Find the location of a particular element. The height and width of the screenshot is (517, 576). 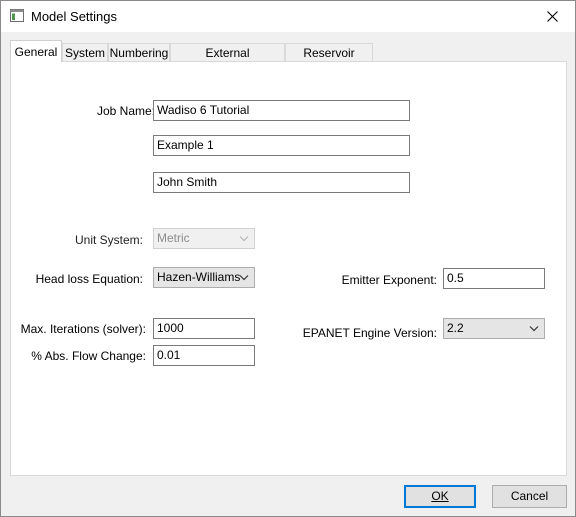

emitter-exponent-label: Emitter Exponent: is located at coordinates (389, 280).